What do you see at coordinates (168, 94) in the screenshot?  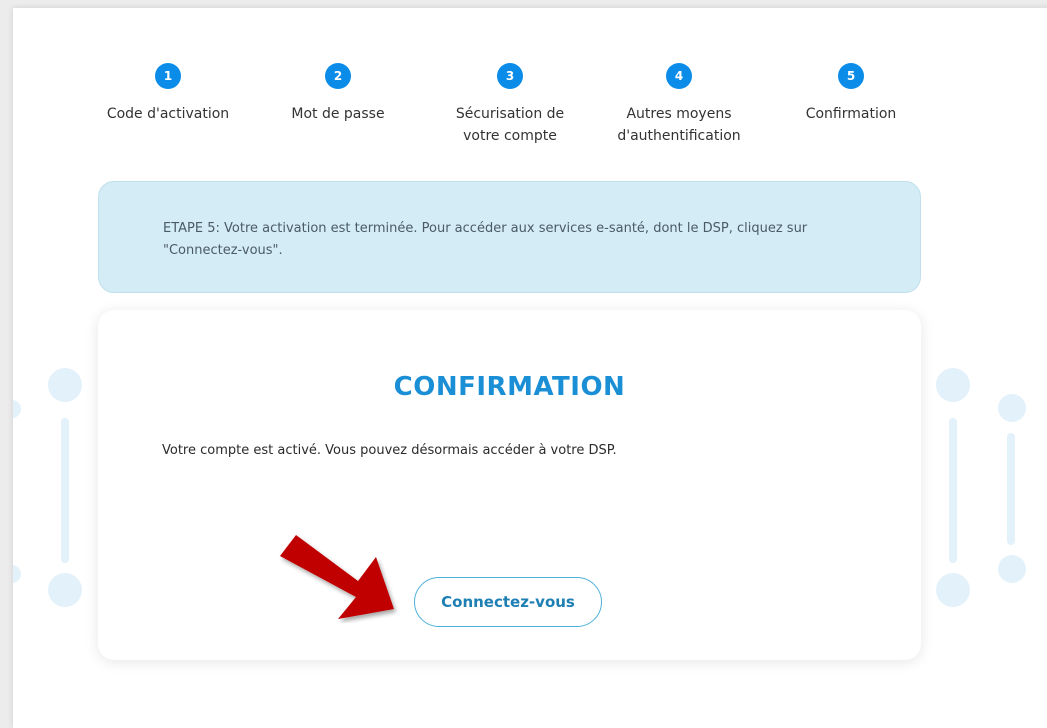 I see `step-1: 1 Code d'activation` at bounding box center [168, 94].